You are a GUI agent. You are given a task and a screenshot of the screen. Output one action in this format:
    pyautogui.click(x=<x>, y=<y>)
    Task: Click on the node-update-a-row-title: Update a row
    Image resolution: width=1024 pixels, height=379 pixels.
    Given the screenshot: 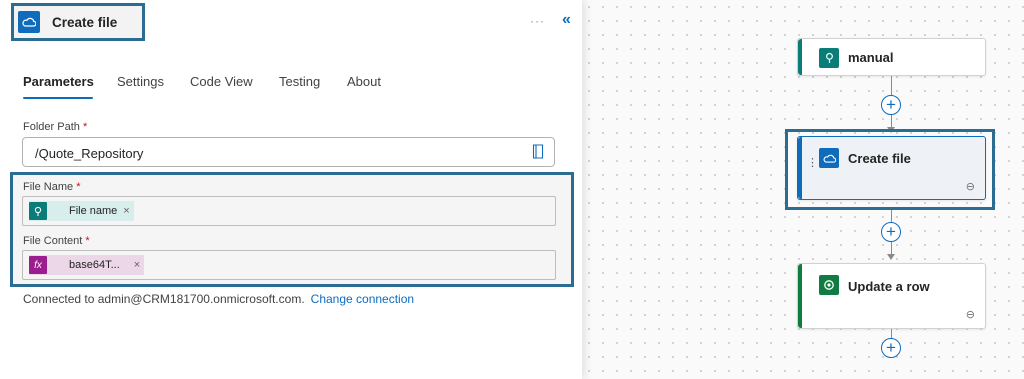 What is the action you would take?
    pyautogui.click(x=889, y=286)
    